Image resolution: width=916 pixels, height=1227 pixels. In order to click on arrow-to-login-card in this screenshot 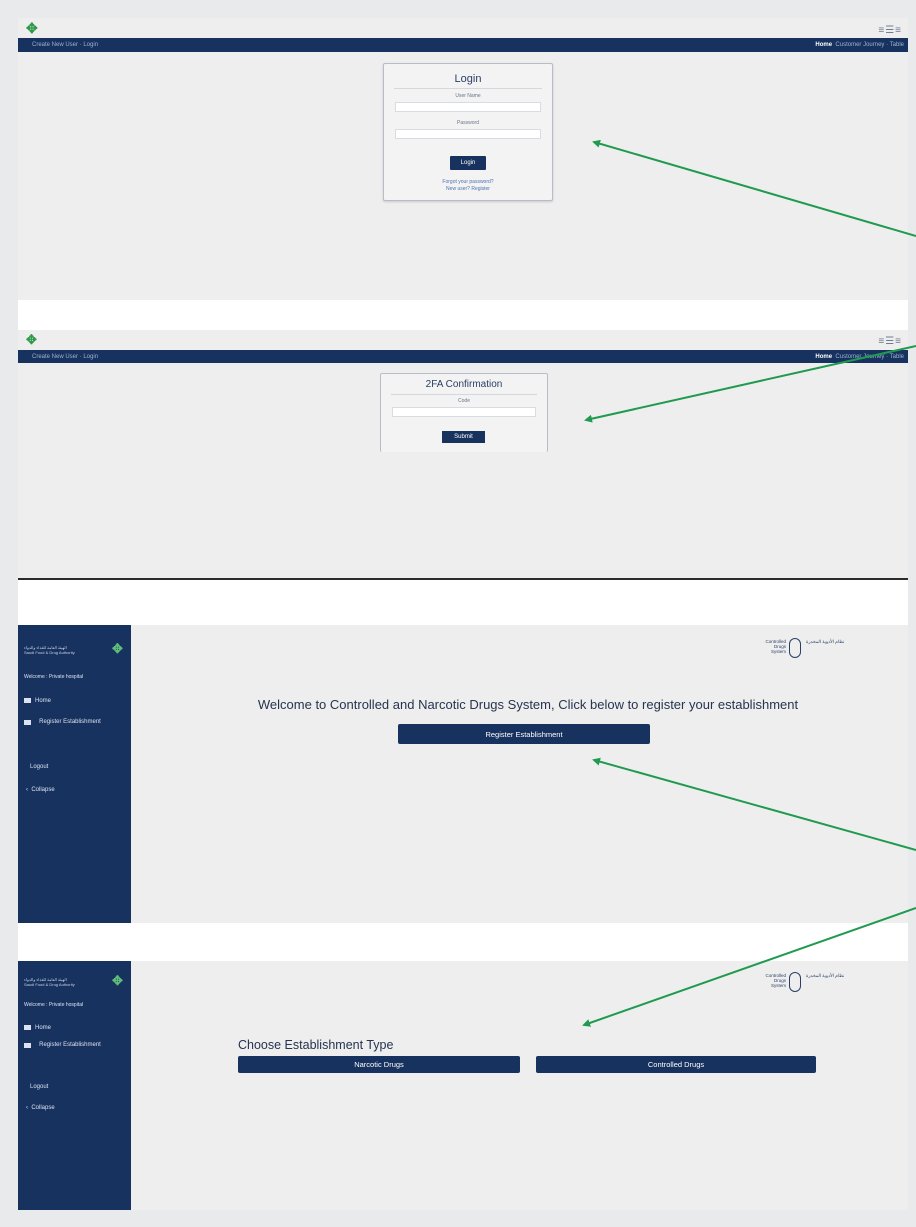, I will do `click(754, 188)`.